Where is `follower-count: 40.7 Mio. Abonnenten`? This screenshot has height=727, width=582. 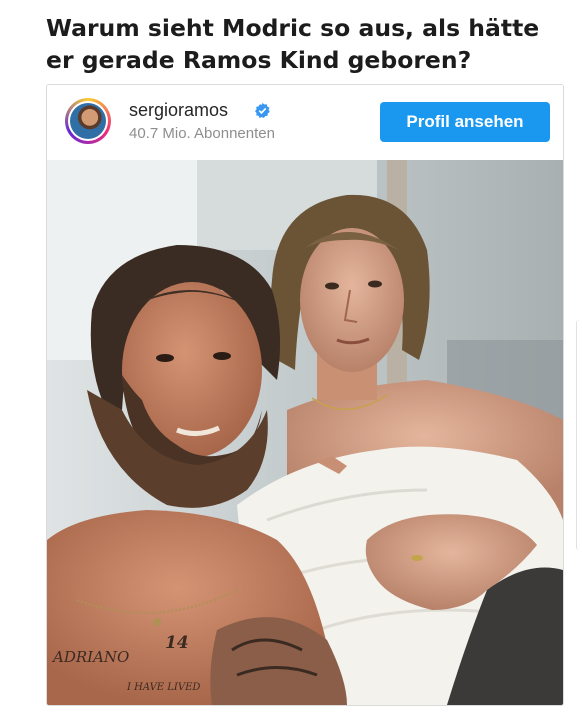
follower-count: 40.7 Mio. Abonnenten is located at coordinates (202, 133).